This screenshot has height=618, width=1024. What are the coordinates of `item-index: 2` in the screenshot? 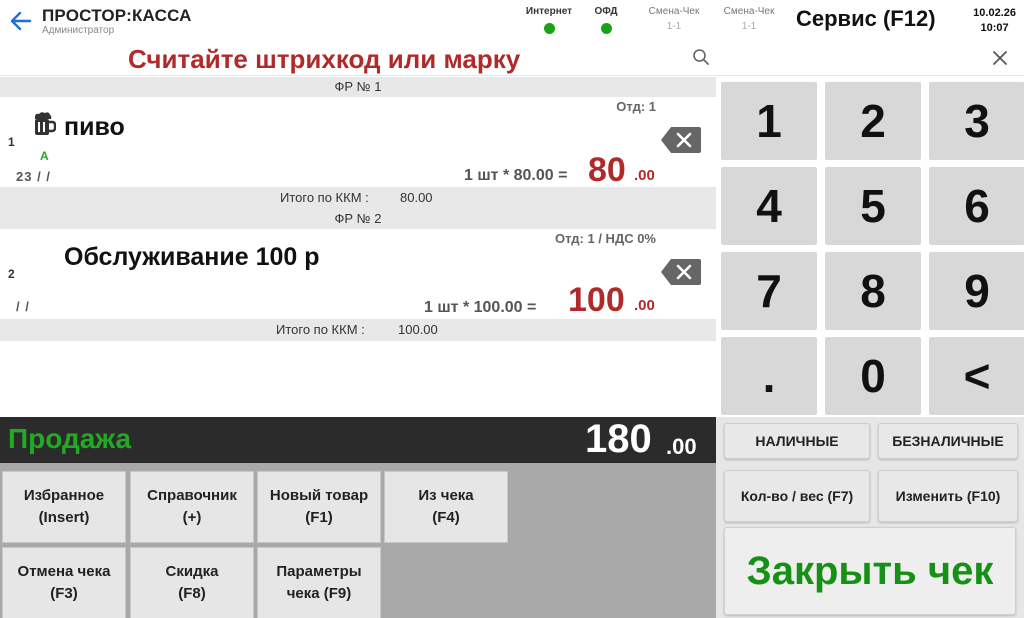 It's located at (11, 274).